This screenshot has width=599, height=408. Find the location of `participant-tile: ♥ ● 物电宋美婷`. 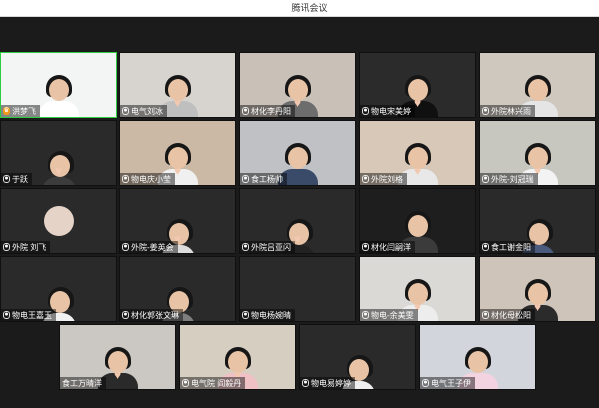

participant-tile: ♥ ● 物电宋美婷 is located at coordinates (417, 85).